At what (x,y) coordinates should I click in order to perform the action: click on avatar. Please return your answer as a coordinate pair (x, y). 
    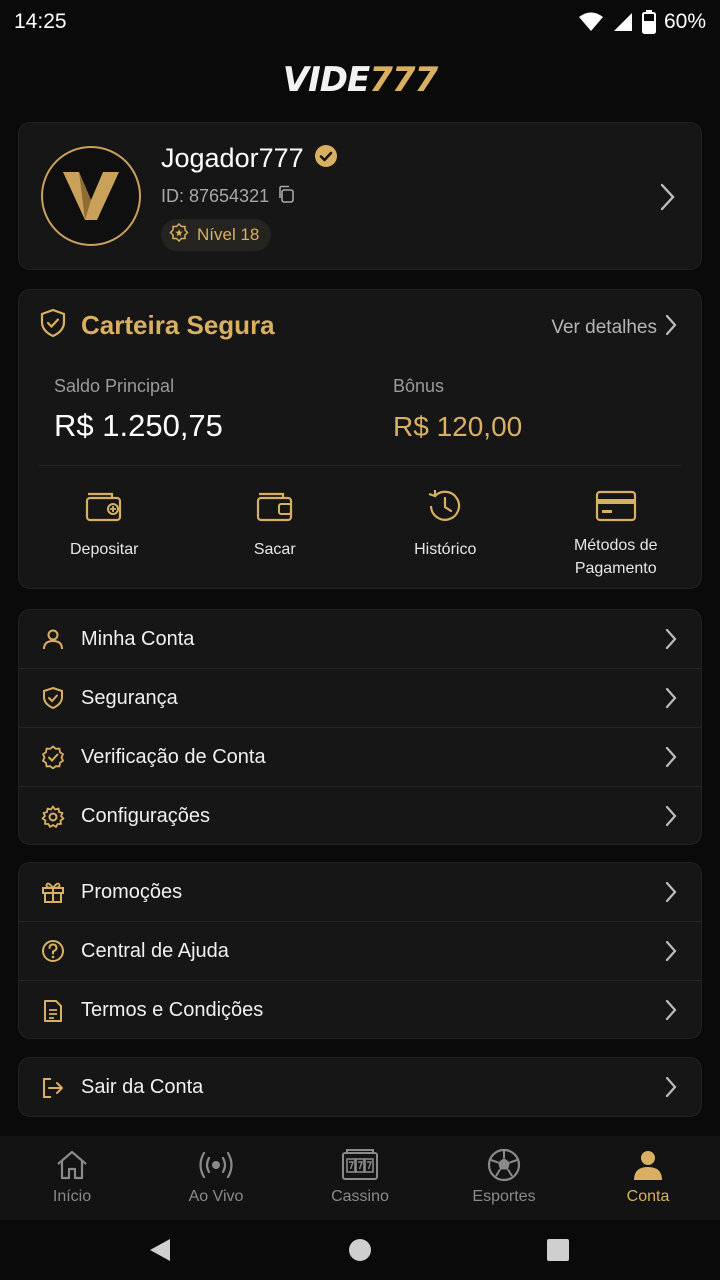
    Looking at the image, I should click on (91, 196).